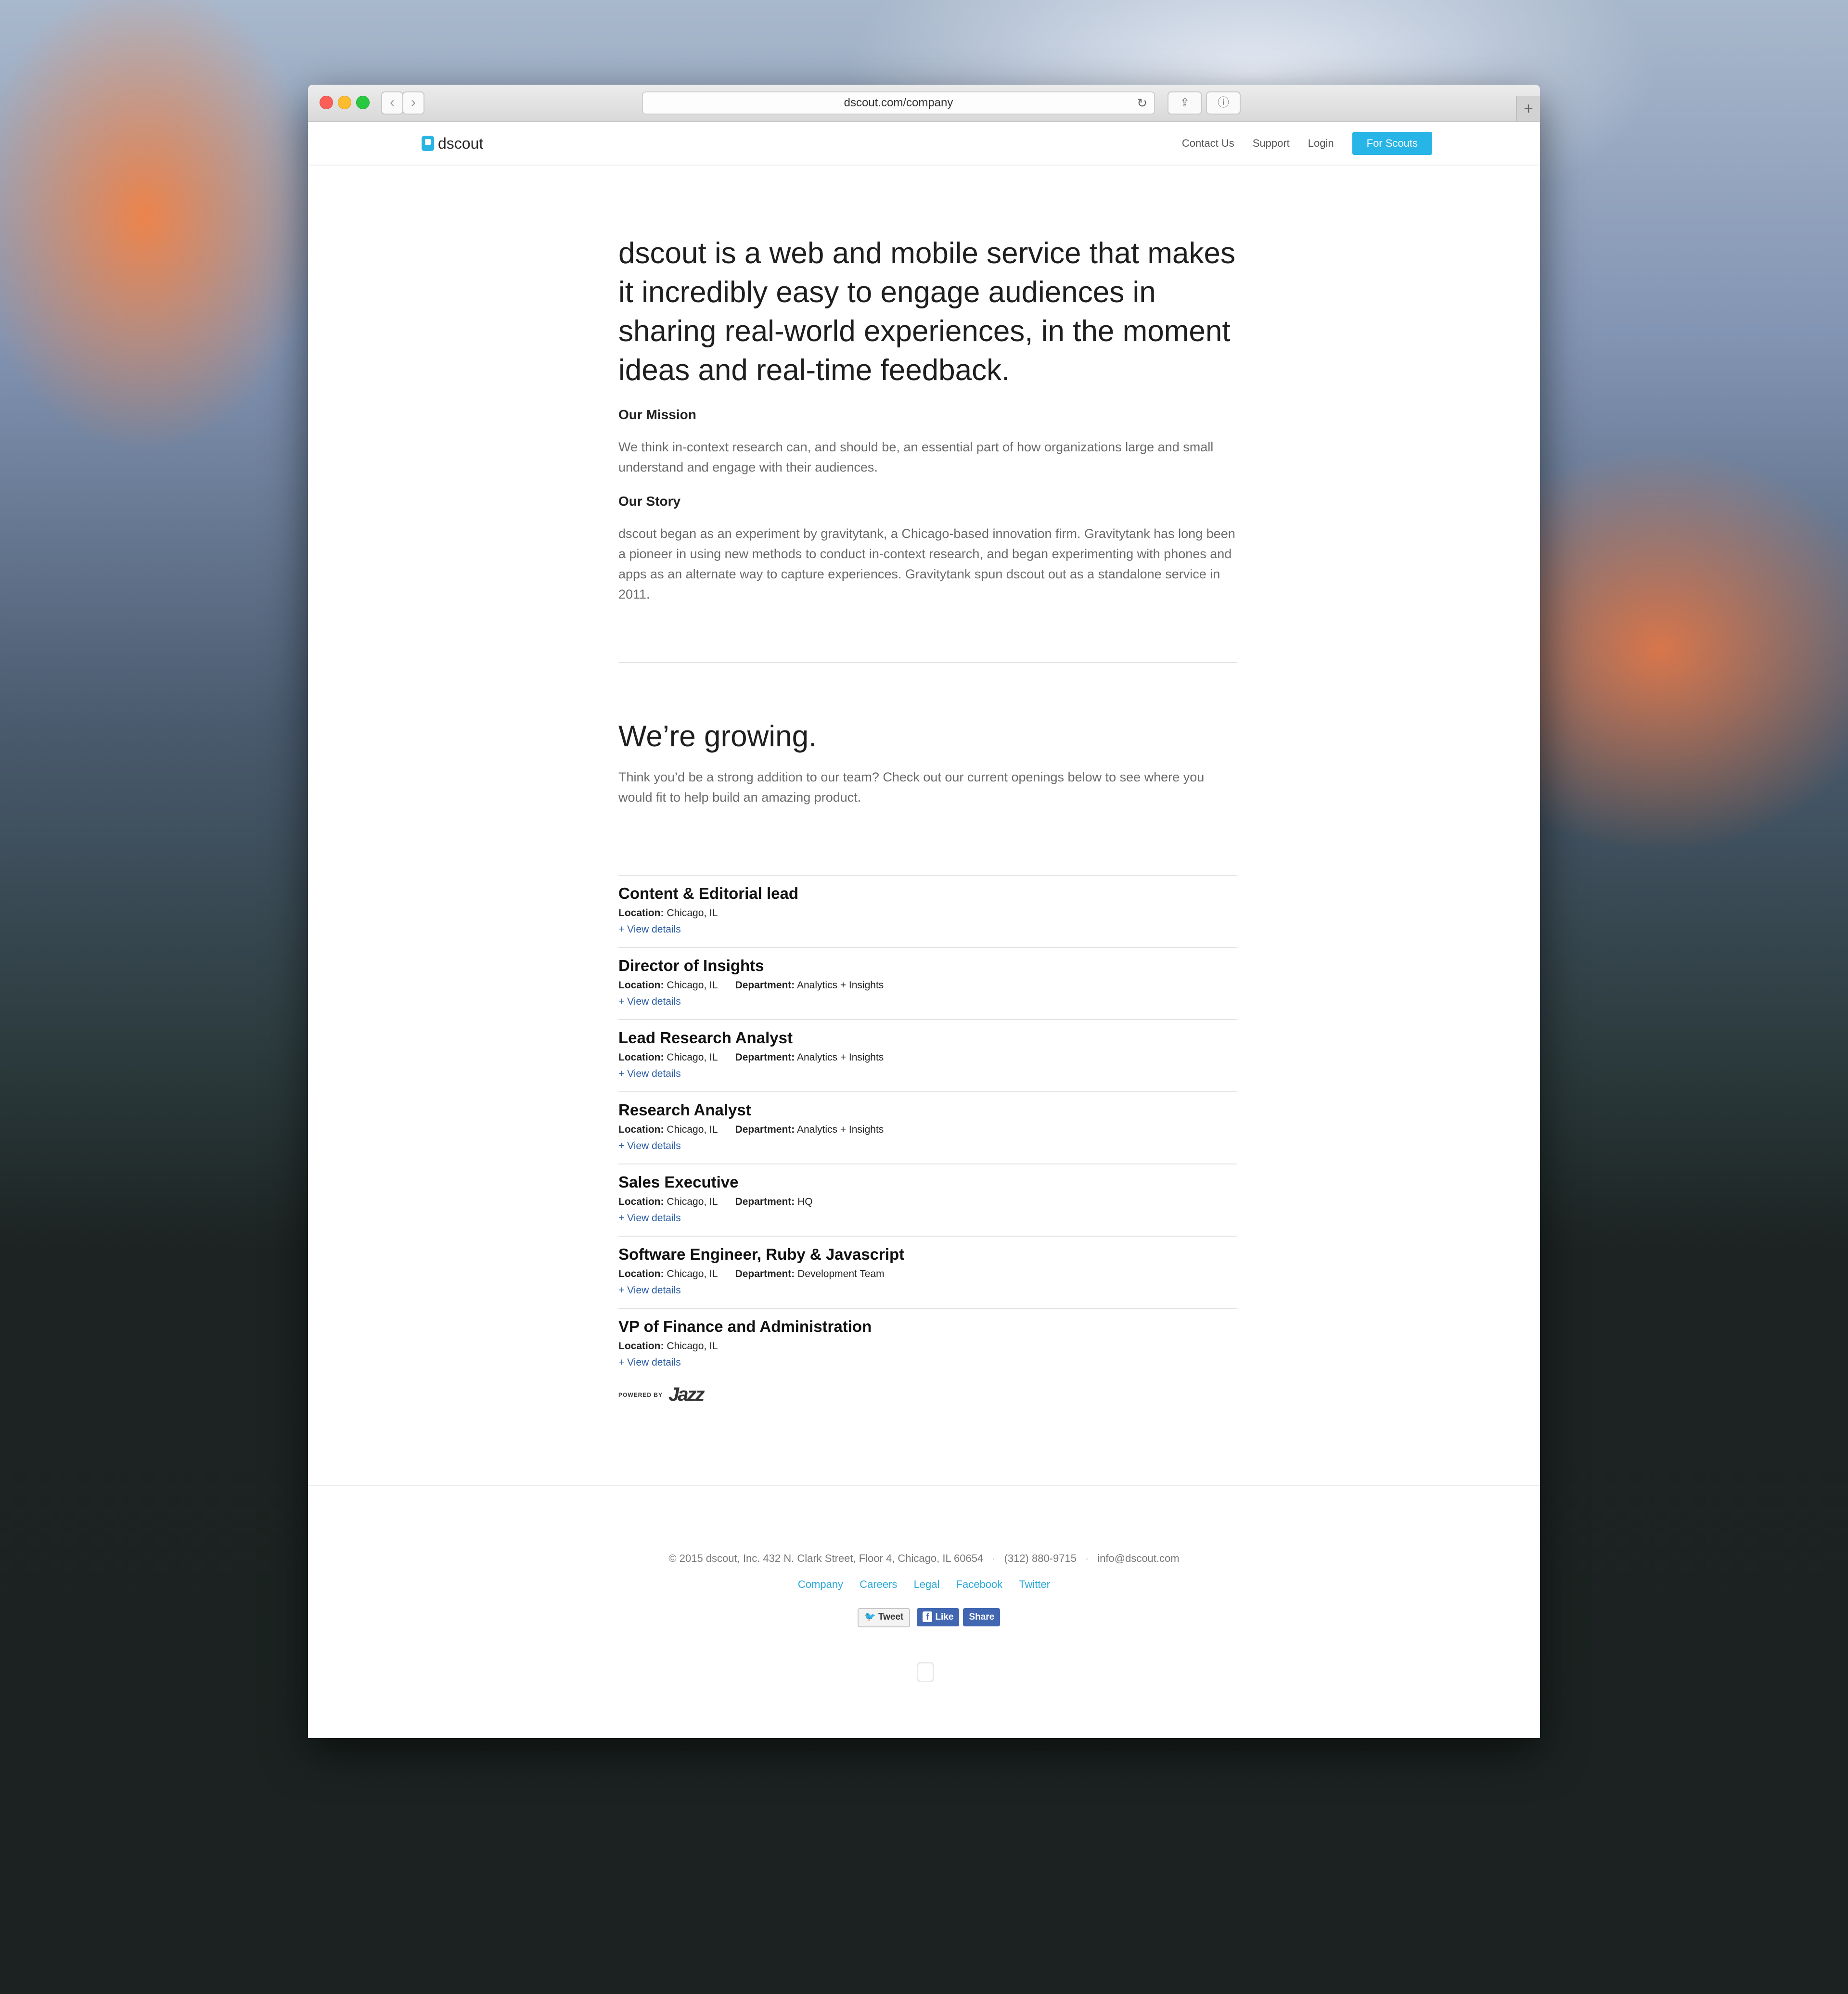 This screenshot has height=1994, width=1848. Describe the element at coordinates (944, 1617) in the screenshot. I see `like-label: Like` at that location.